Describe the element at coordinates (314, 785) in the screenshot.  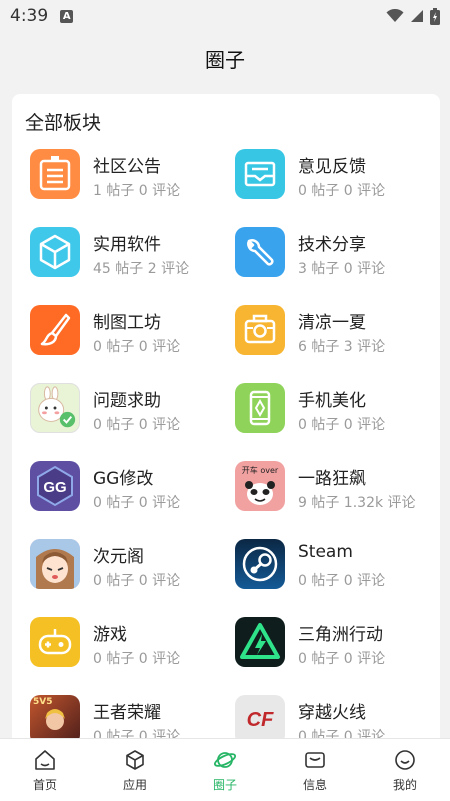
I see `nav-label: 信息` at that location.